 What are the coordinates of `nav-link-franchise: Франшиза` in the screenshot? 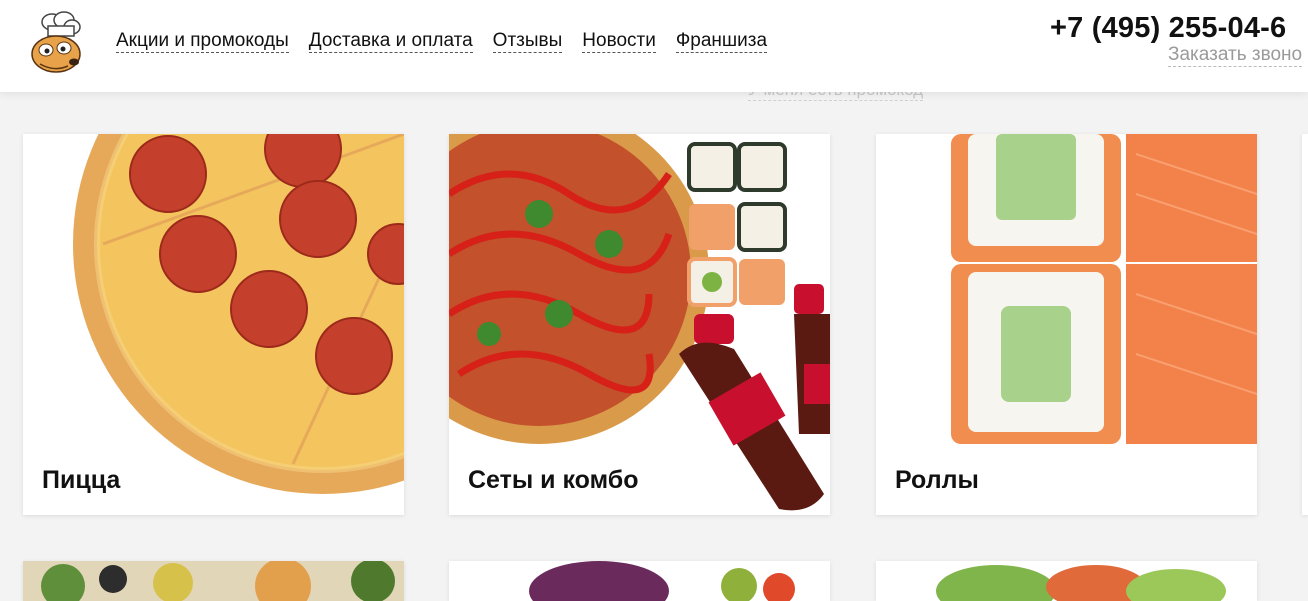 It's located at (721, 41).